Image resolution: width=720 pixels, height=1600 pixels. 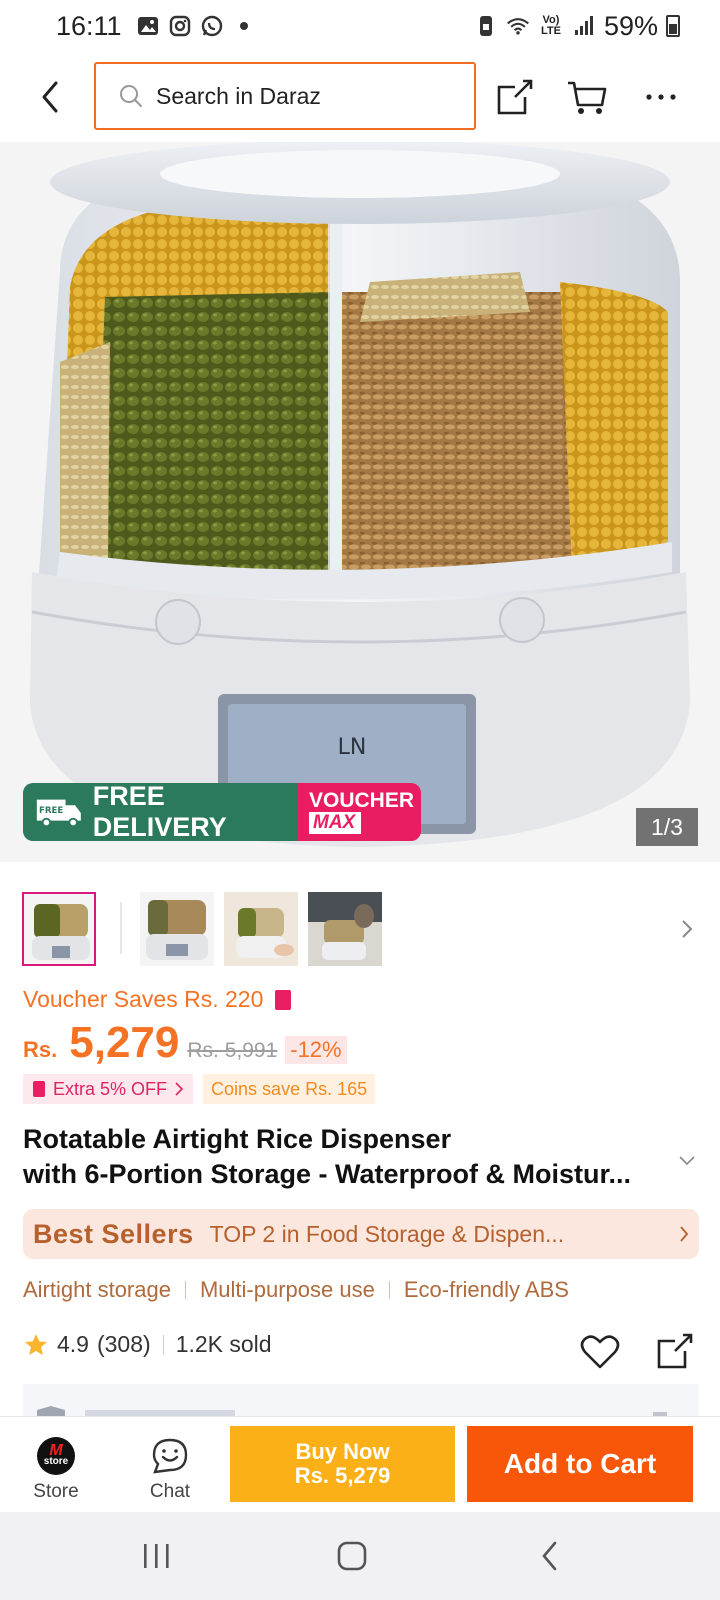 I want to click on delivery-truck-icon: FREE, so click(x=58, y=813).